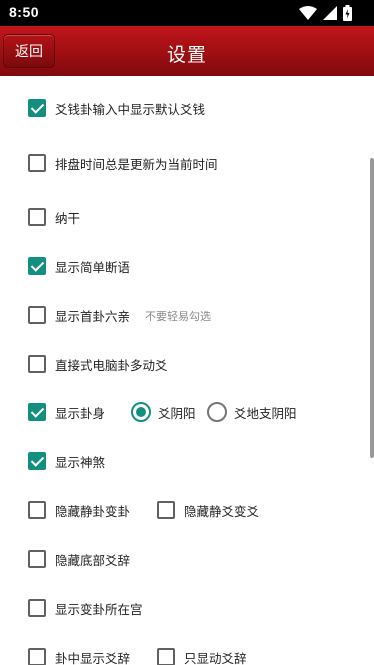 The width and height of the screenshot is (374, 665). Describe the element at coordinates (187, 266) in the screenshot. I see `setting-row-simple-judgement: 显示简单断语` at that location.